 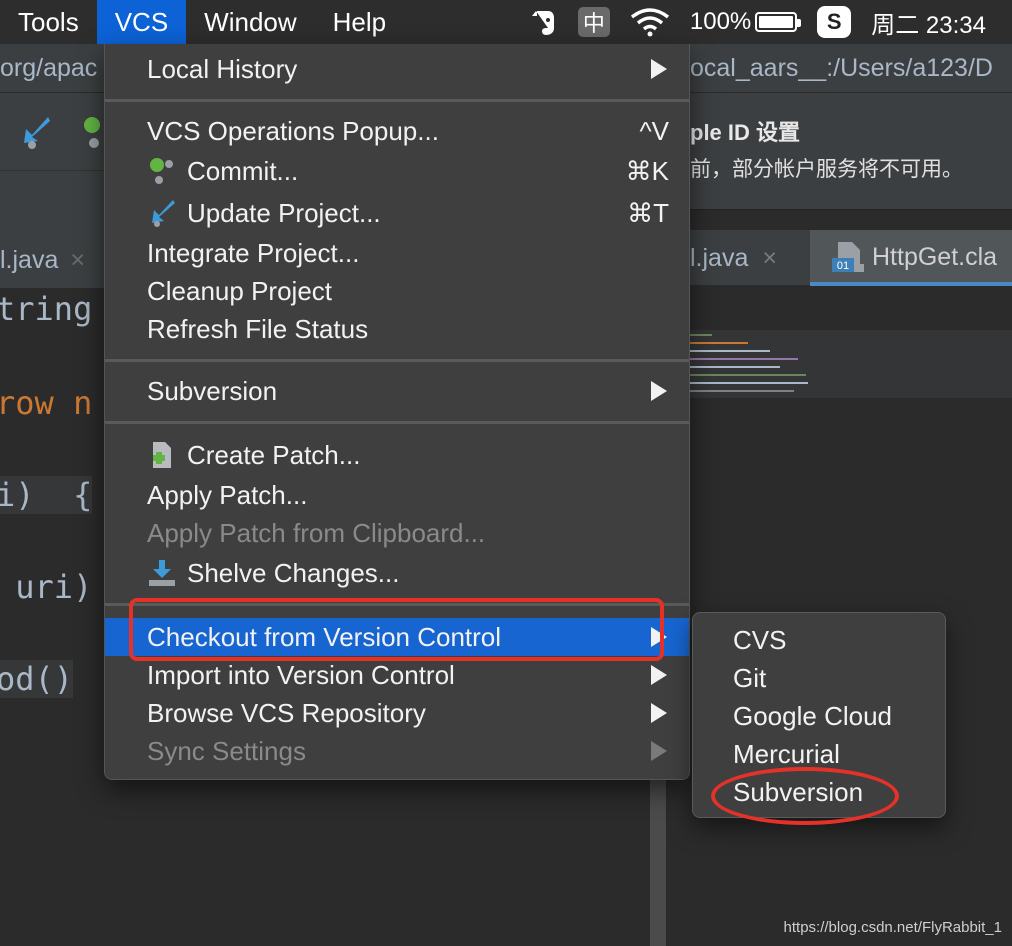 I want to click on evernote-icon, so click(x=544, y=22).